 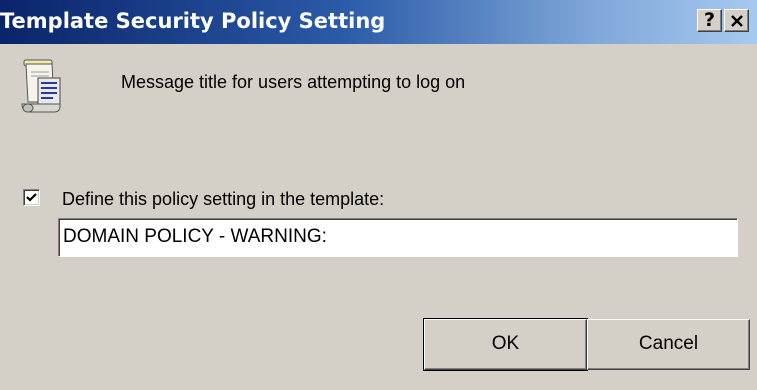 I want to click on close-icon, so click(x=736, y=21).